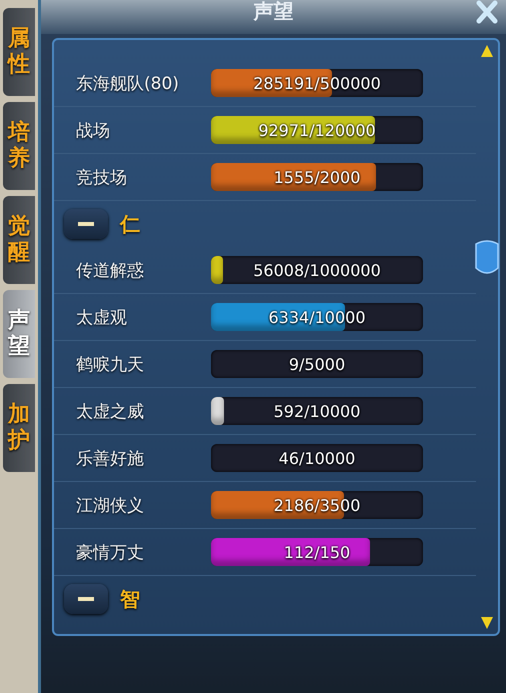  Describe the element at coordinates (110, 505) in the screenshot. I see `reputation-name: 江湖侠义` at that location.